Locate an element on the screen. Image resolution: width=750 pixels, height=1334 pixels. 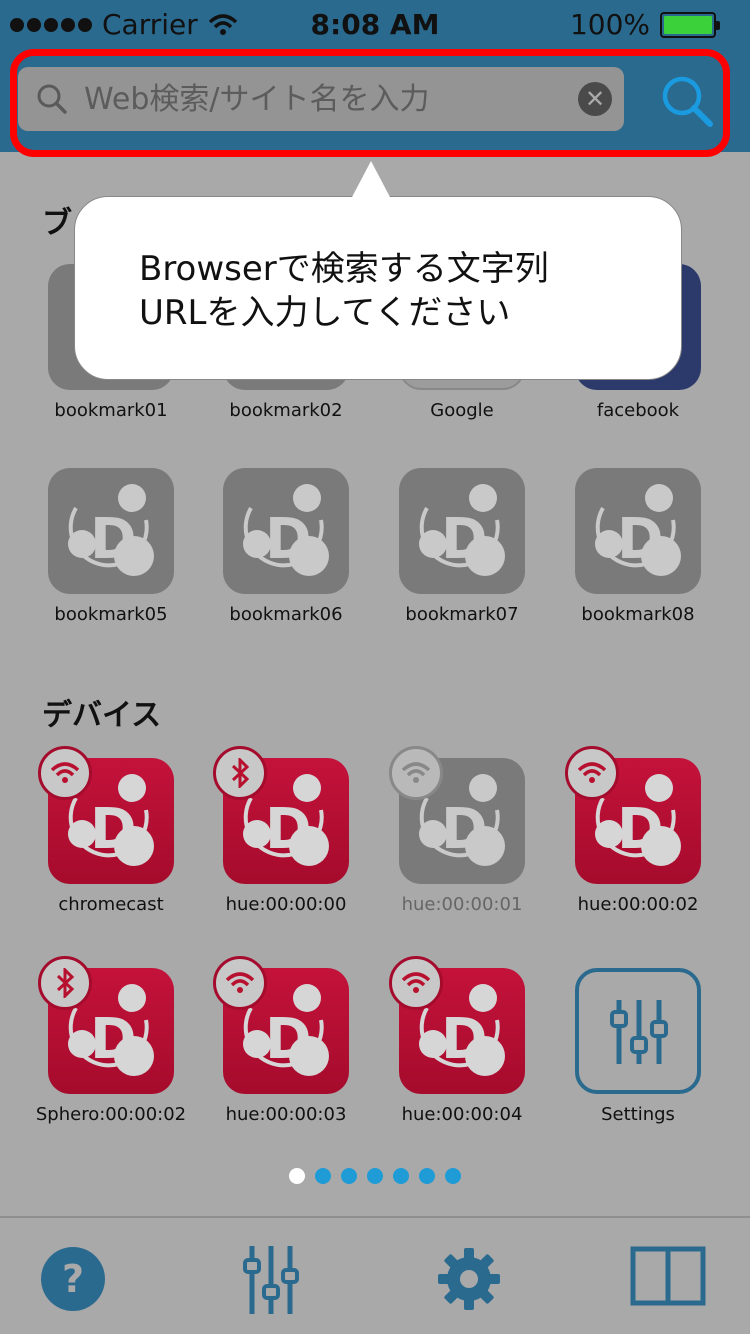
bookmark-label: bookmark08 is located at coordinates (638, 614).